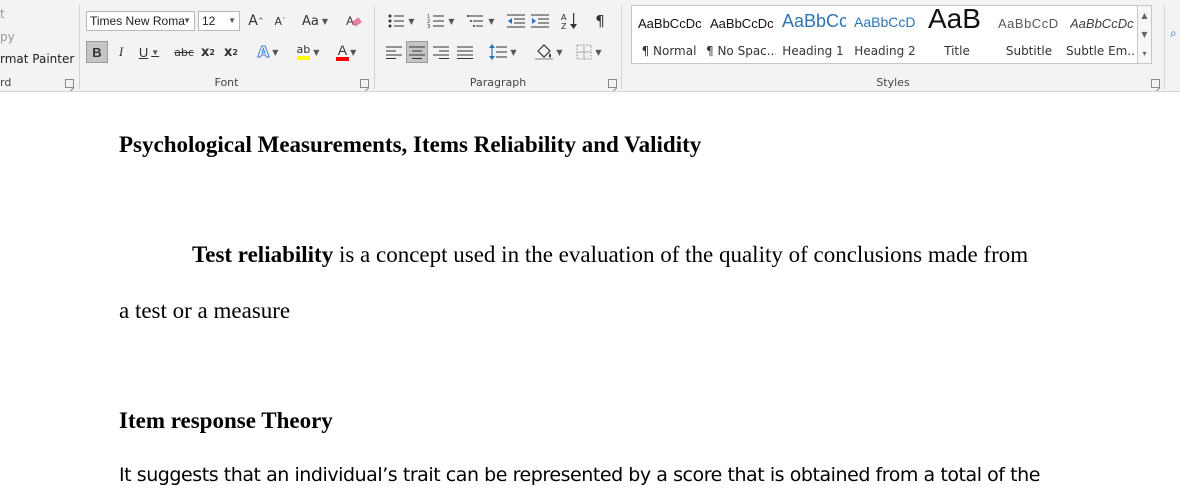  I want to click on styles-launcher-icon, so click(1155, 83).